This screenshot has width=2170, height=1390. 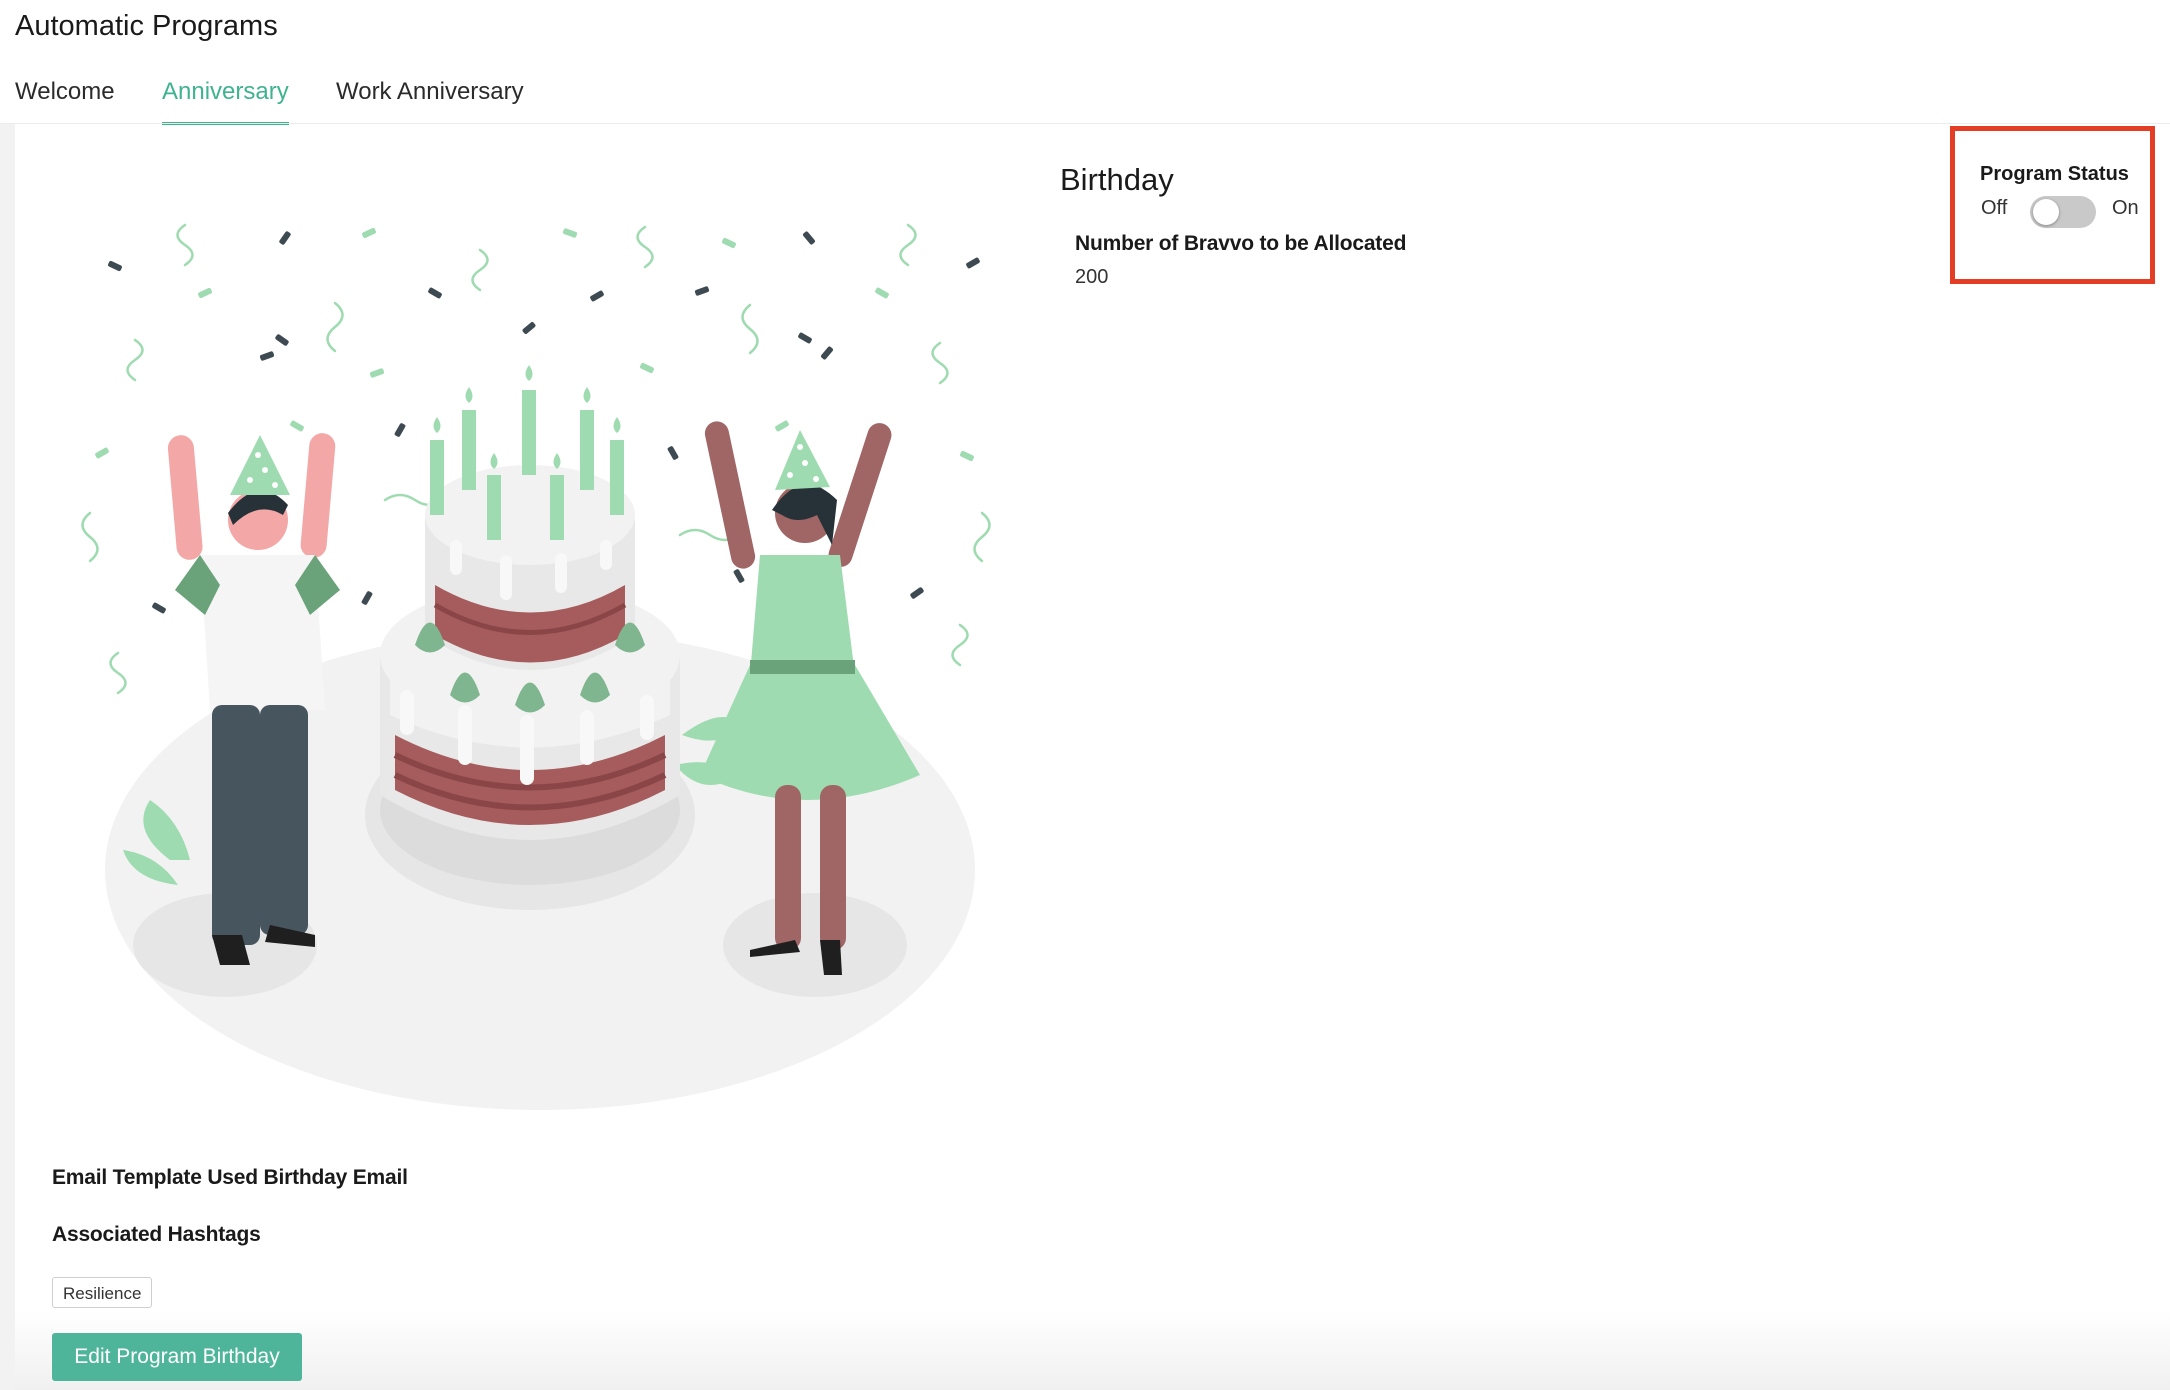 I want to click on tab-work-anniversary: Work Anniversary, so click(x=430, y=97).